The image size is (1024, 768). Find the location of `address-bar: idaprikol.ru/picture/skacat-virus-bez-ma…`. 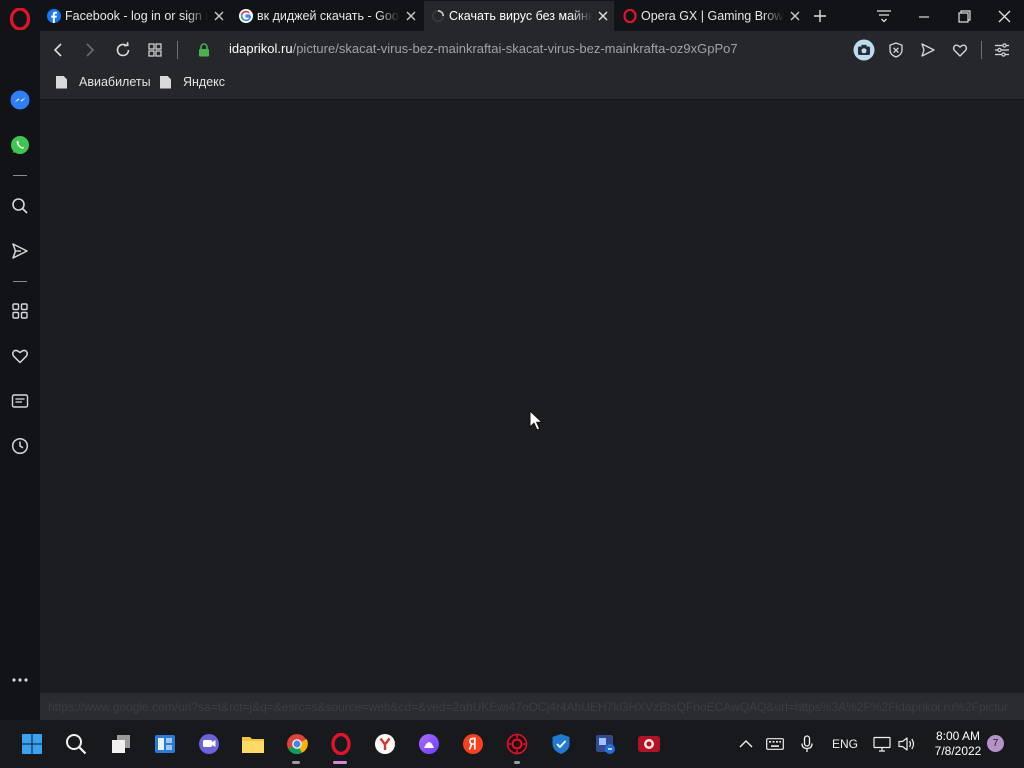

address-bar: idaprikol.ru/picture/skacat-virus-bez-ma… is located at coordinates (483, 48).